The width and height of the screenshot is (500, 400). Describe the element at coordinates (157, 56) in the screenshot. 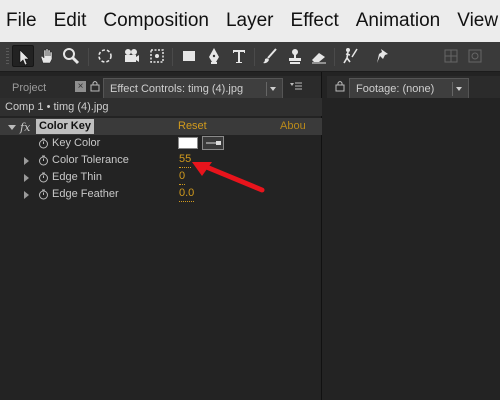

I see `pan-behind-tool-icon` at that location.